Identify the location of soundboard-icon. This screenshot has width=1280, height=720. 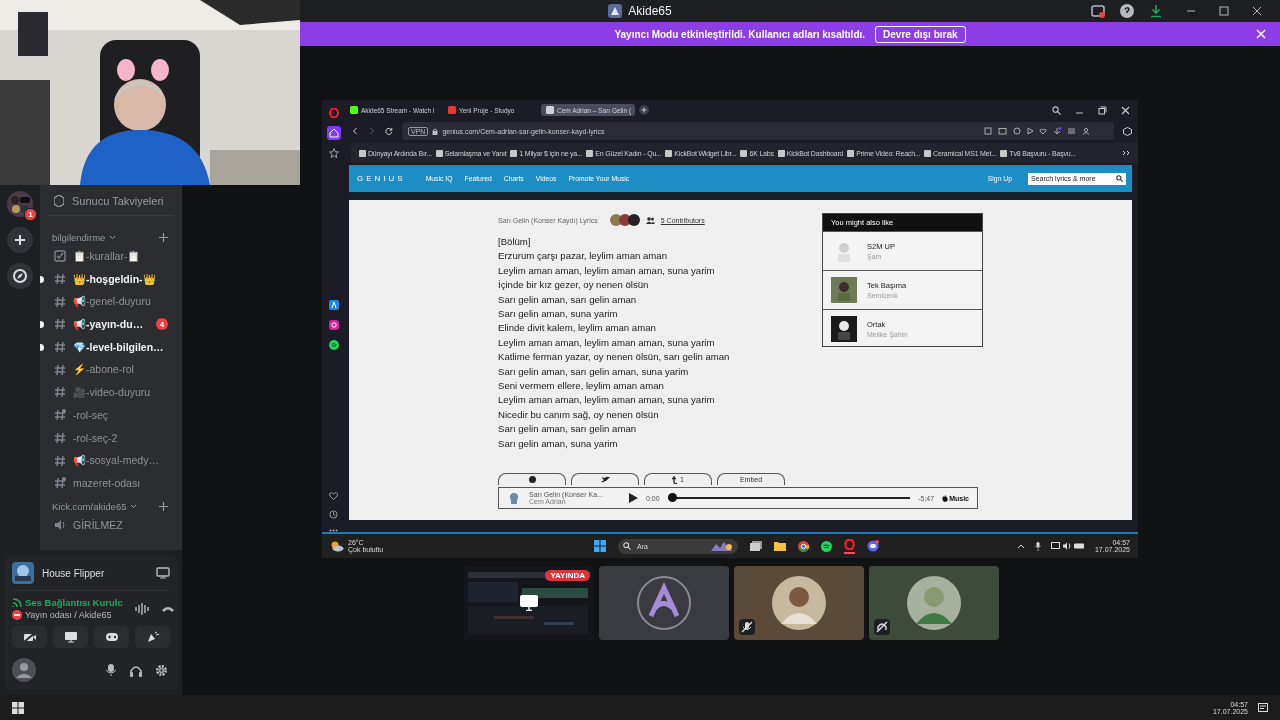
(141, 608).